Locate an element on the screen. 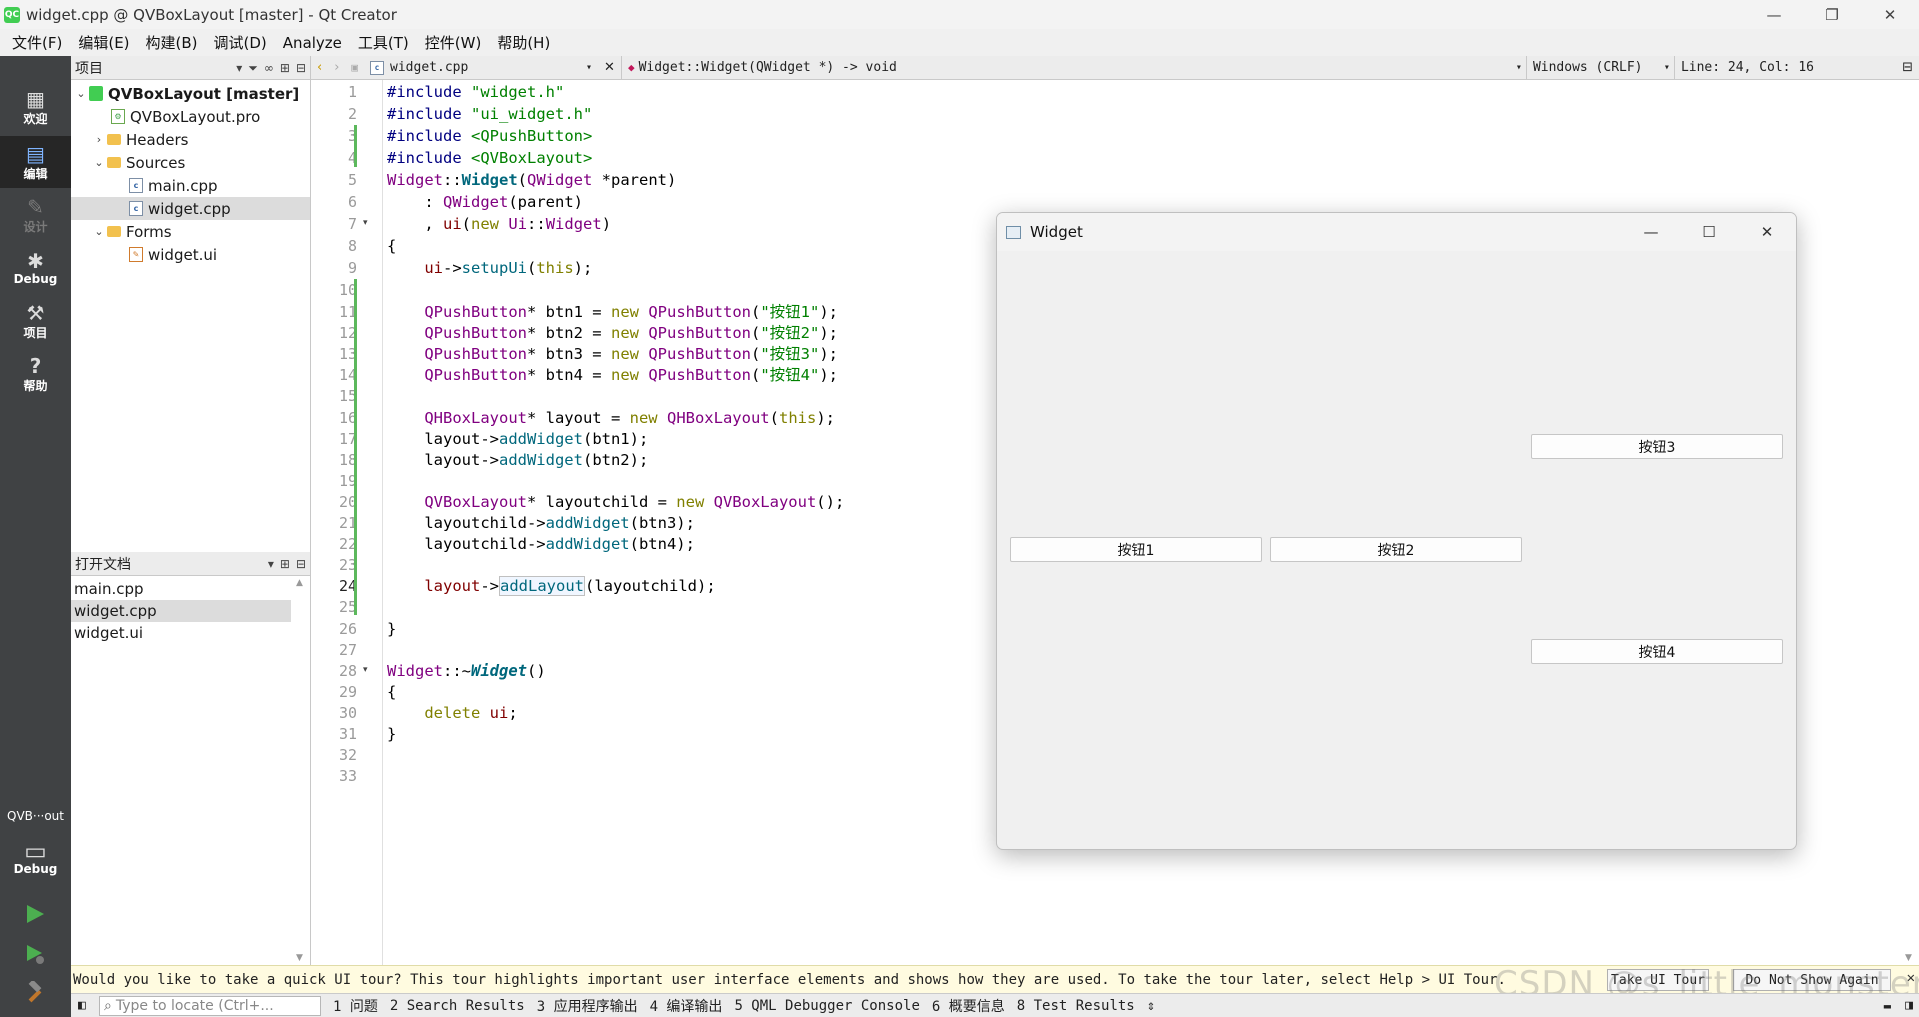 This screenshot has width=1919, height=1017. debug-run-button is located at coordinates (35, 954).